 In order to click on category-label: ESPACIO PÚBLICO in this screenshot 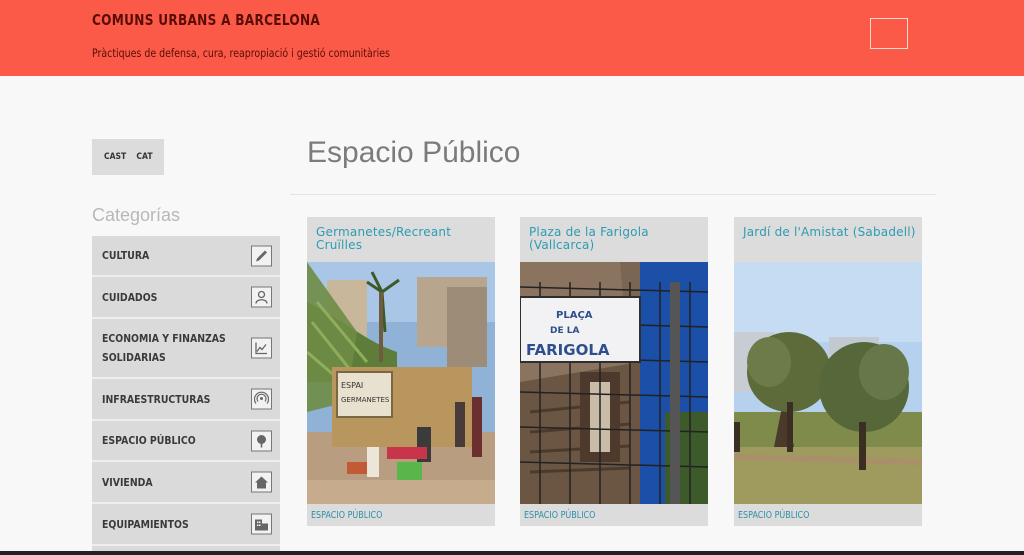, I will do `click(149, 440)`.